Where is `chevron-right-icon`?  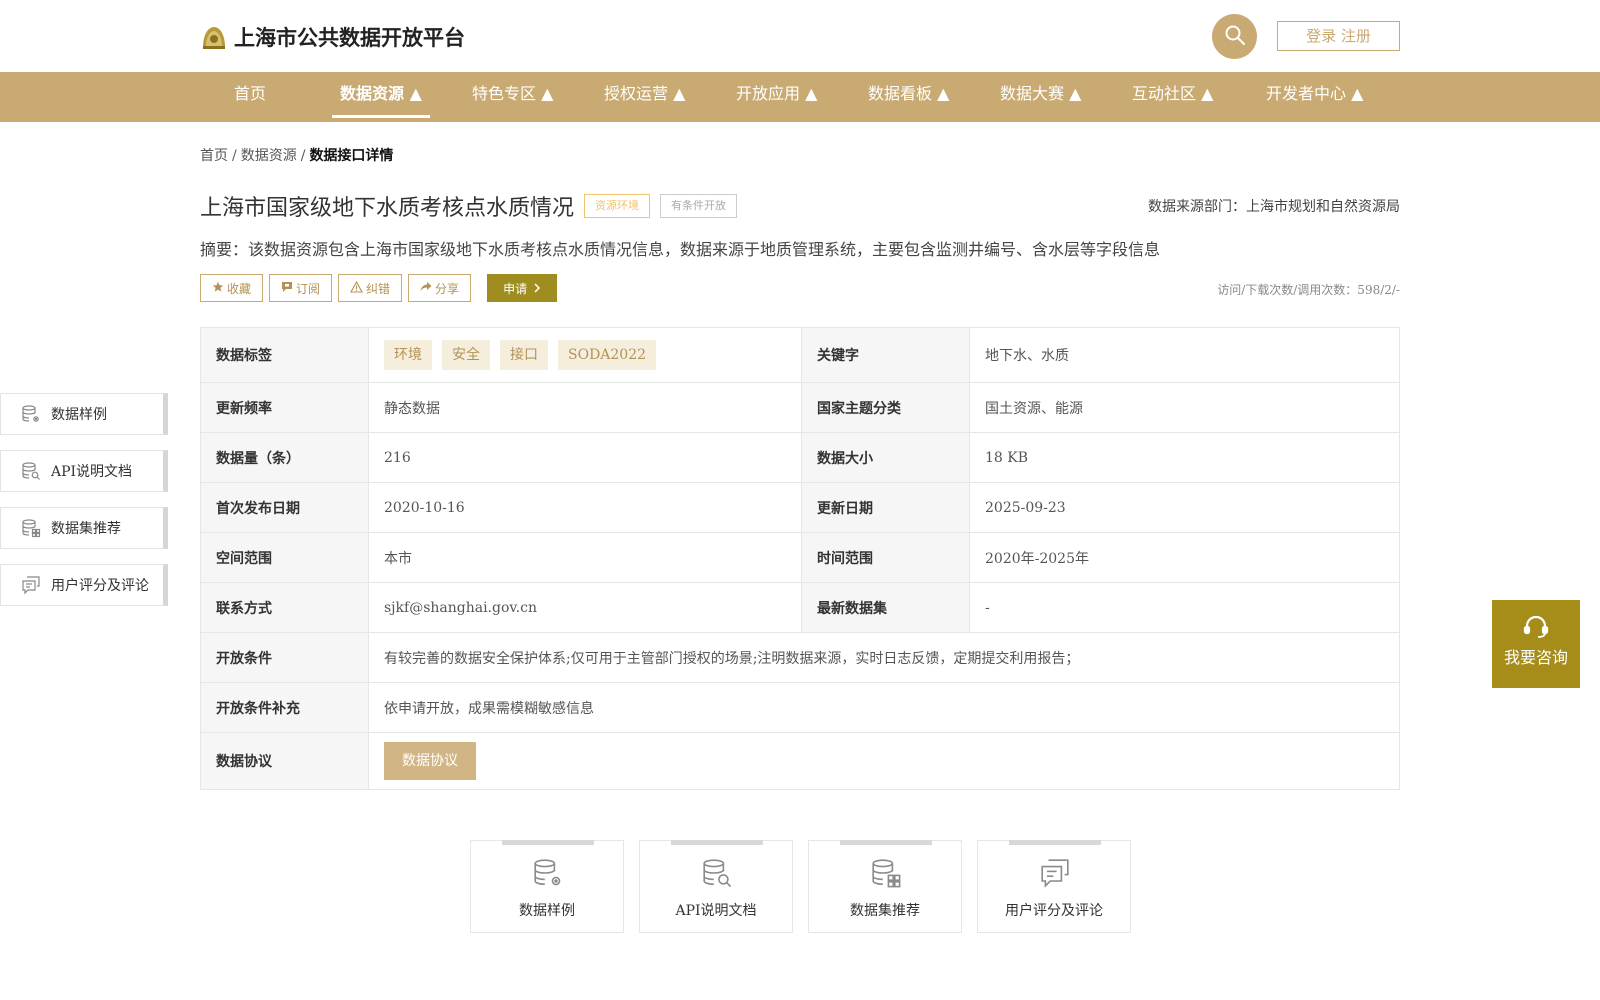
chevron-right-icon is located at coordinates (537, 288).